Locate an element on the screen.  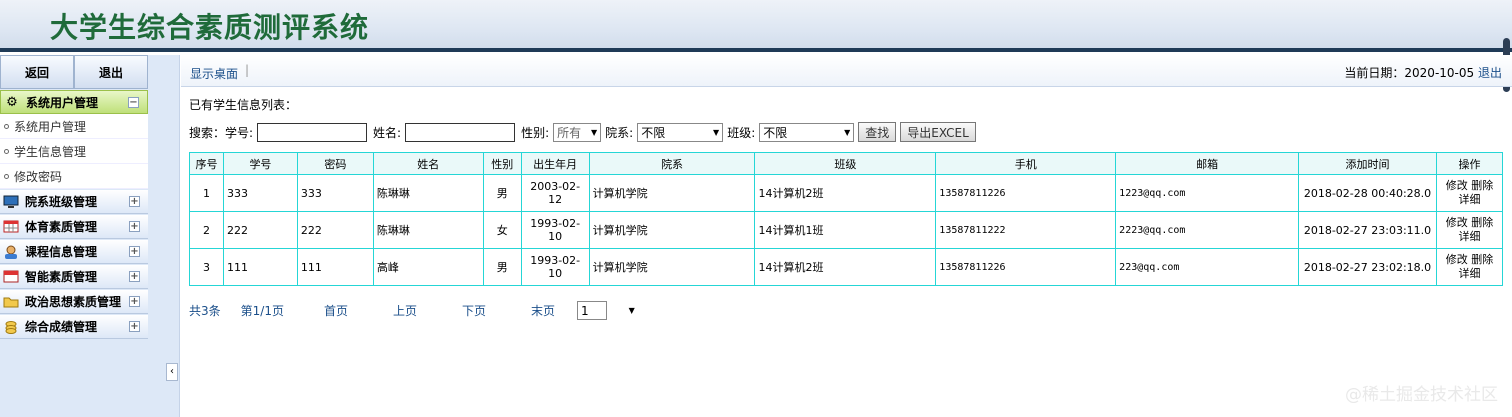
col-birth: 出生年月 is located at coordinates (555, 163).